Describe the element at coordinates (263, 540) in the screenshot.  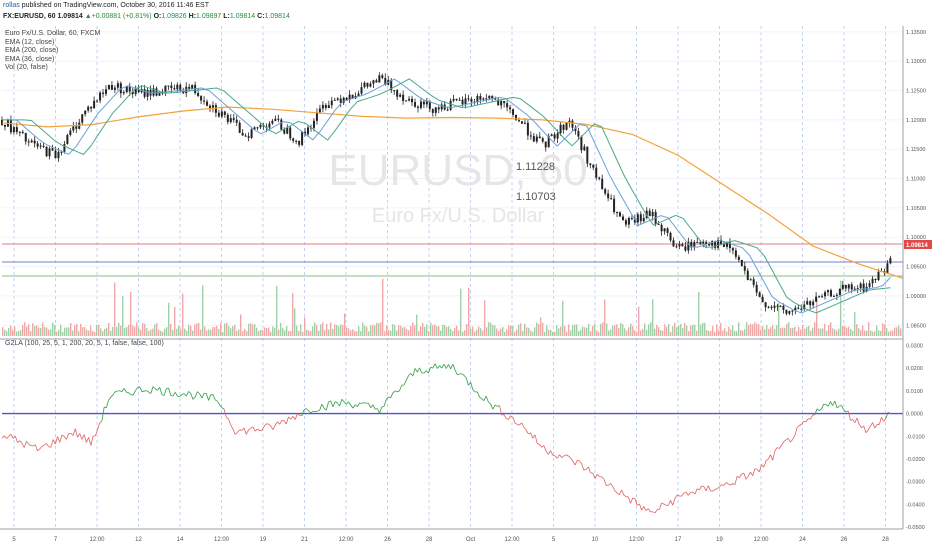
I see `time-tick: 19` at that location.